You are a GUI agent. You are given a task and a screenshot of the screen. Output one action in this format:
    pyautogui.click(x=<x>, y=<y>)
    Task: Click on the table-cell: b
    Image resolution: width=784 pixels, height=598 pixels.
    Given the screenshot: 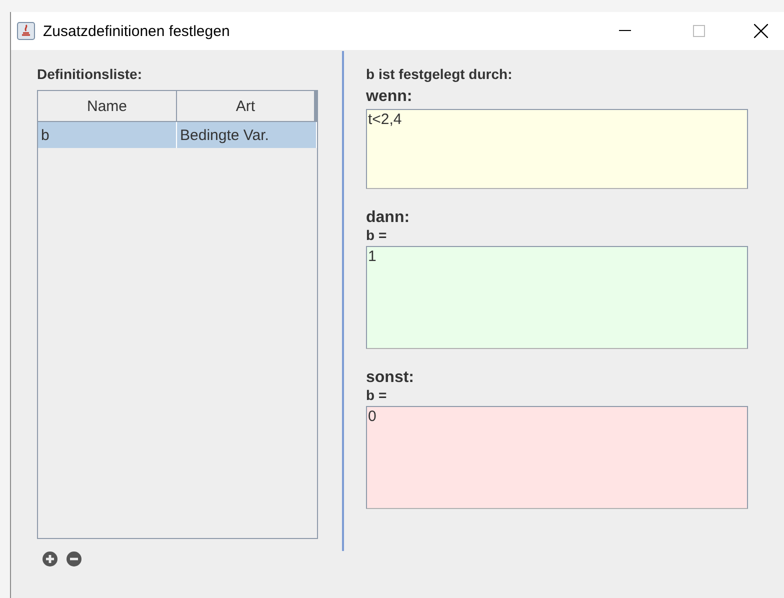 What is the action you would take?
    pyautogui.click(x=107, y=135)
    